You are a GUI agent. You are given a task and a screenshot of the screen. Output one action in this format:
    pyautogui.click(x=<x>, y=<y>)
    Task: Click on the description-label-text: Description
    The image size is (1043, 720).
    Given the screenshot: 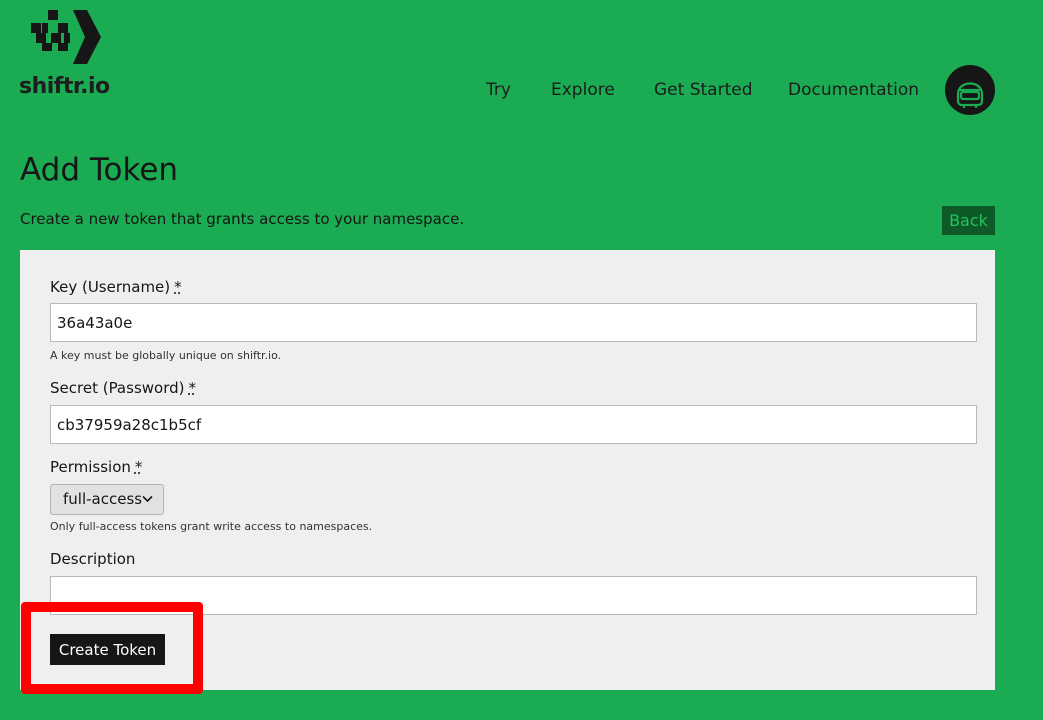 What is the action you would take?
    pyautogui.click(x=93, y=559)
    